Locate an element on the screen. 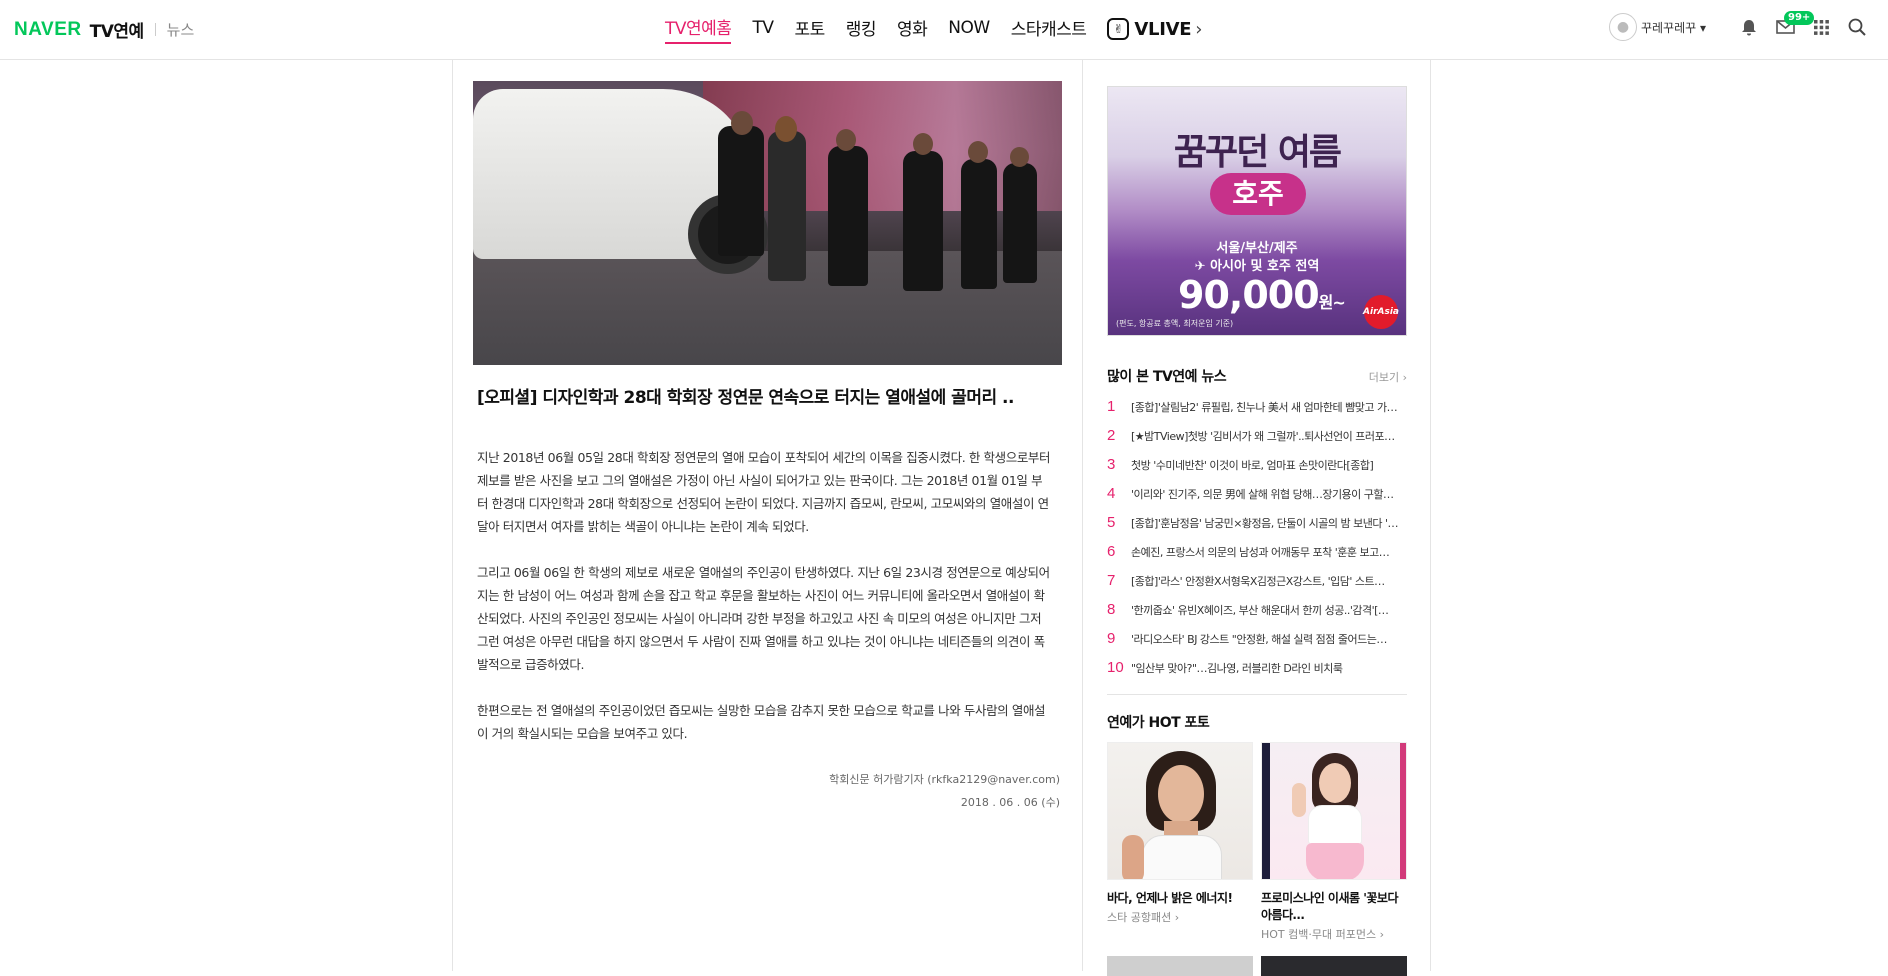  photo-card: 바다, 언제나 밝은 에너지! 스타 공항패션 › is located at coordinates (1180, 842).